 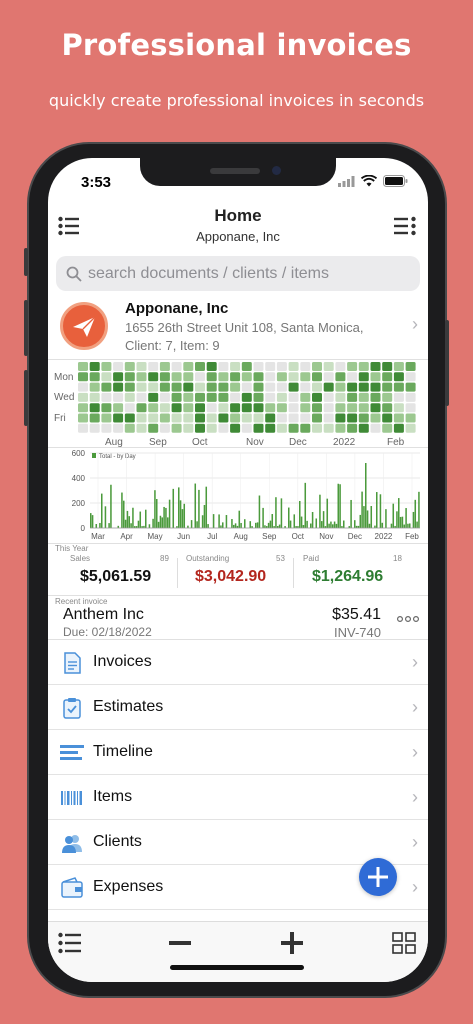 What do you see at coordinates (180, 943) in the screenshot?
I see `minus-icon` at bounding box center [180, 943].